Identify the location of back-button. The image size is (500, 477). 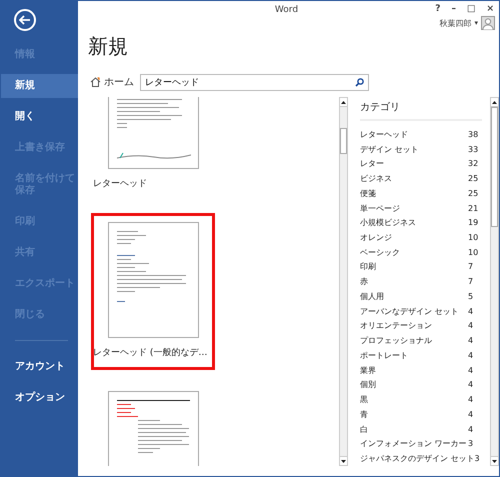
(25, 20).